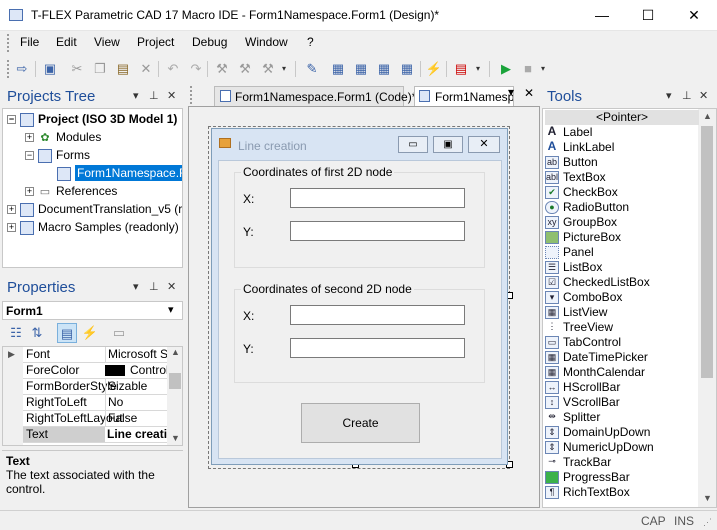  Describe the element at coordinates (93, 227) in the screenshot. I see `tree-item-macro-samples: + Macro Samples (readonly)` at that location.